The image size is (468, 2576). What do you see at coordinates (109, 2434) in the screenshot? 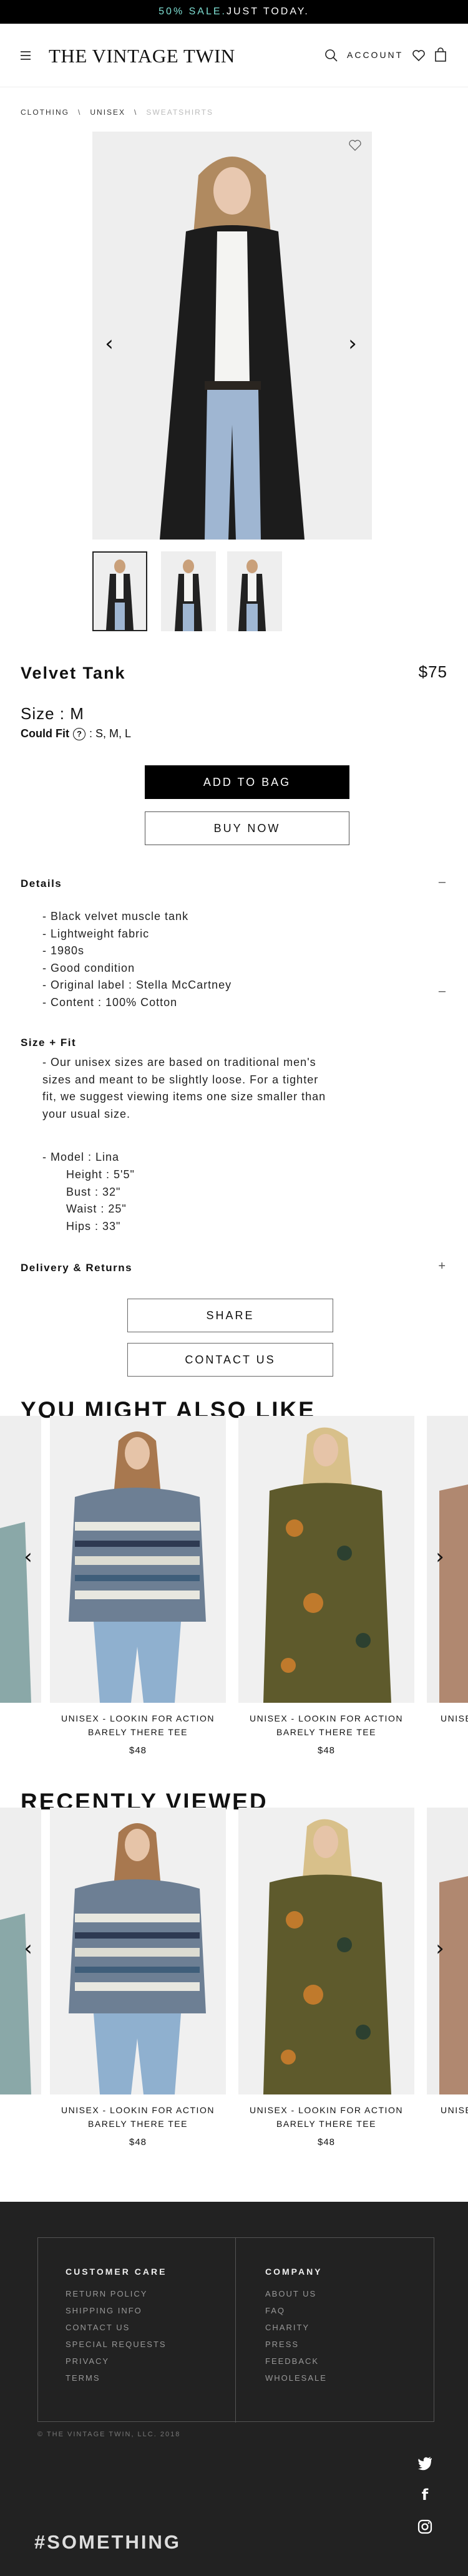
I see `copyright: © THE VINTAGE TWIN, LLC. 2018` at bounding box center [109, 2434].